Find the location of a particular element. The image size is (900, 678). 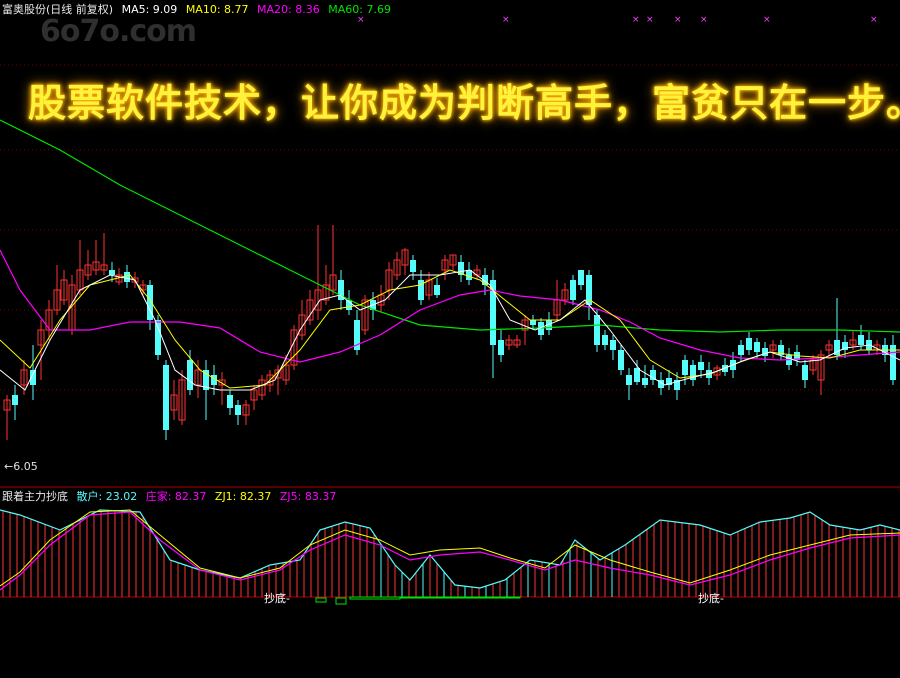

ma20-value: MA20: 8.36 is located at coordinates (288, 9).